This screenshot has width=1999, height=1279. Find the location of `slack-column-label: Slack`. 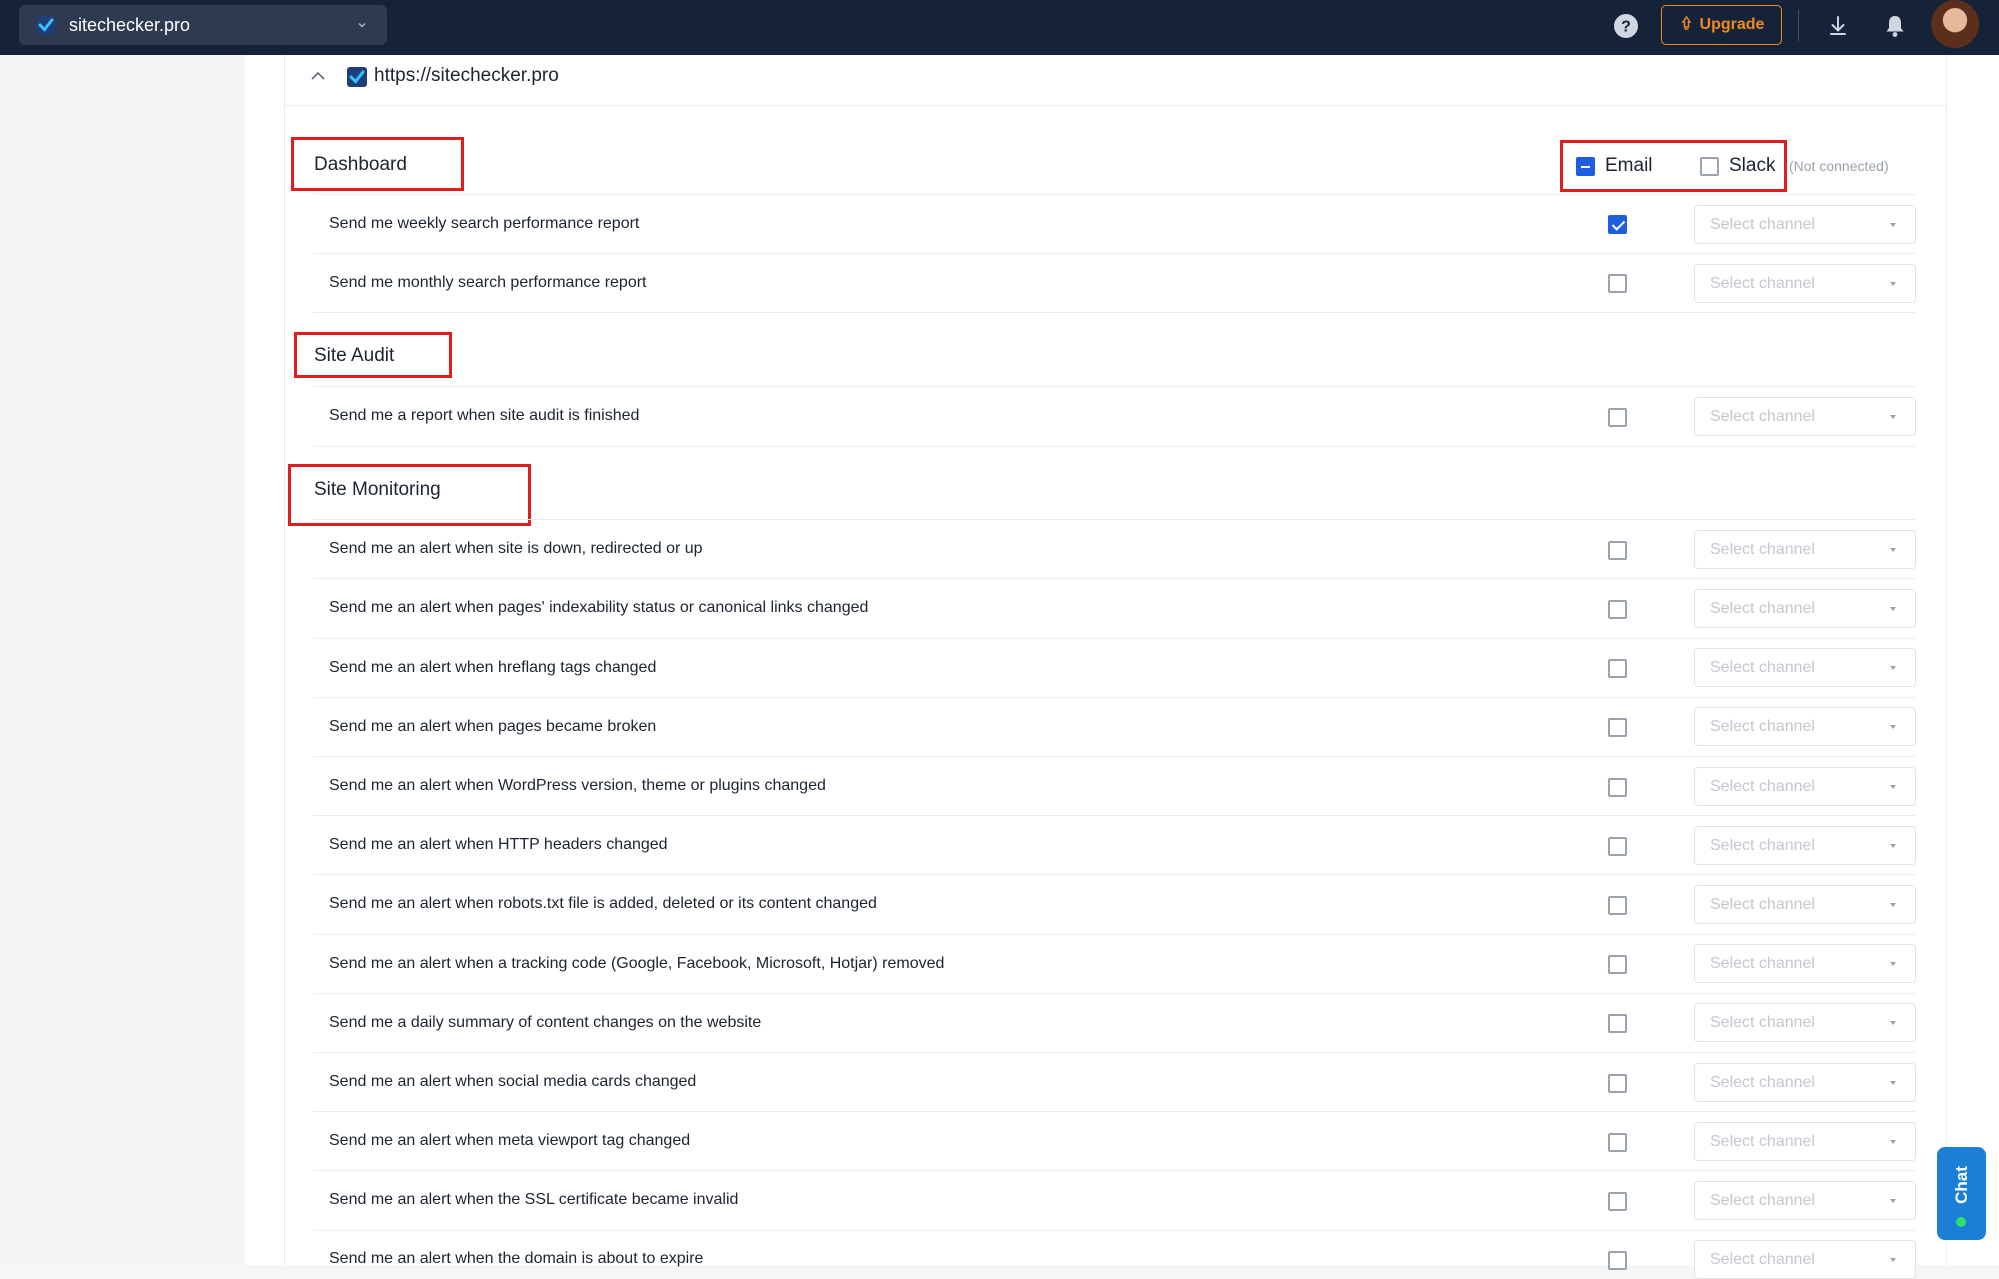

slack-column-label: Slack is located at coordinates (1752, 165).